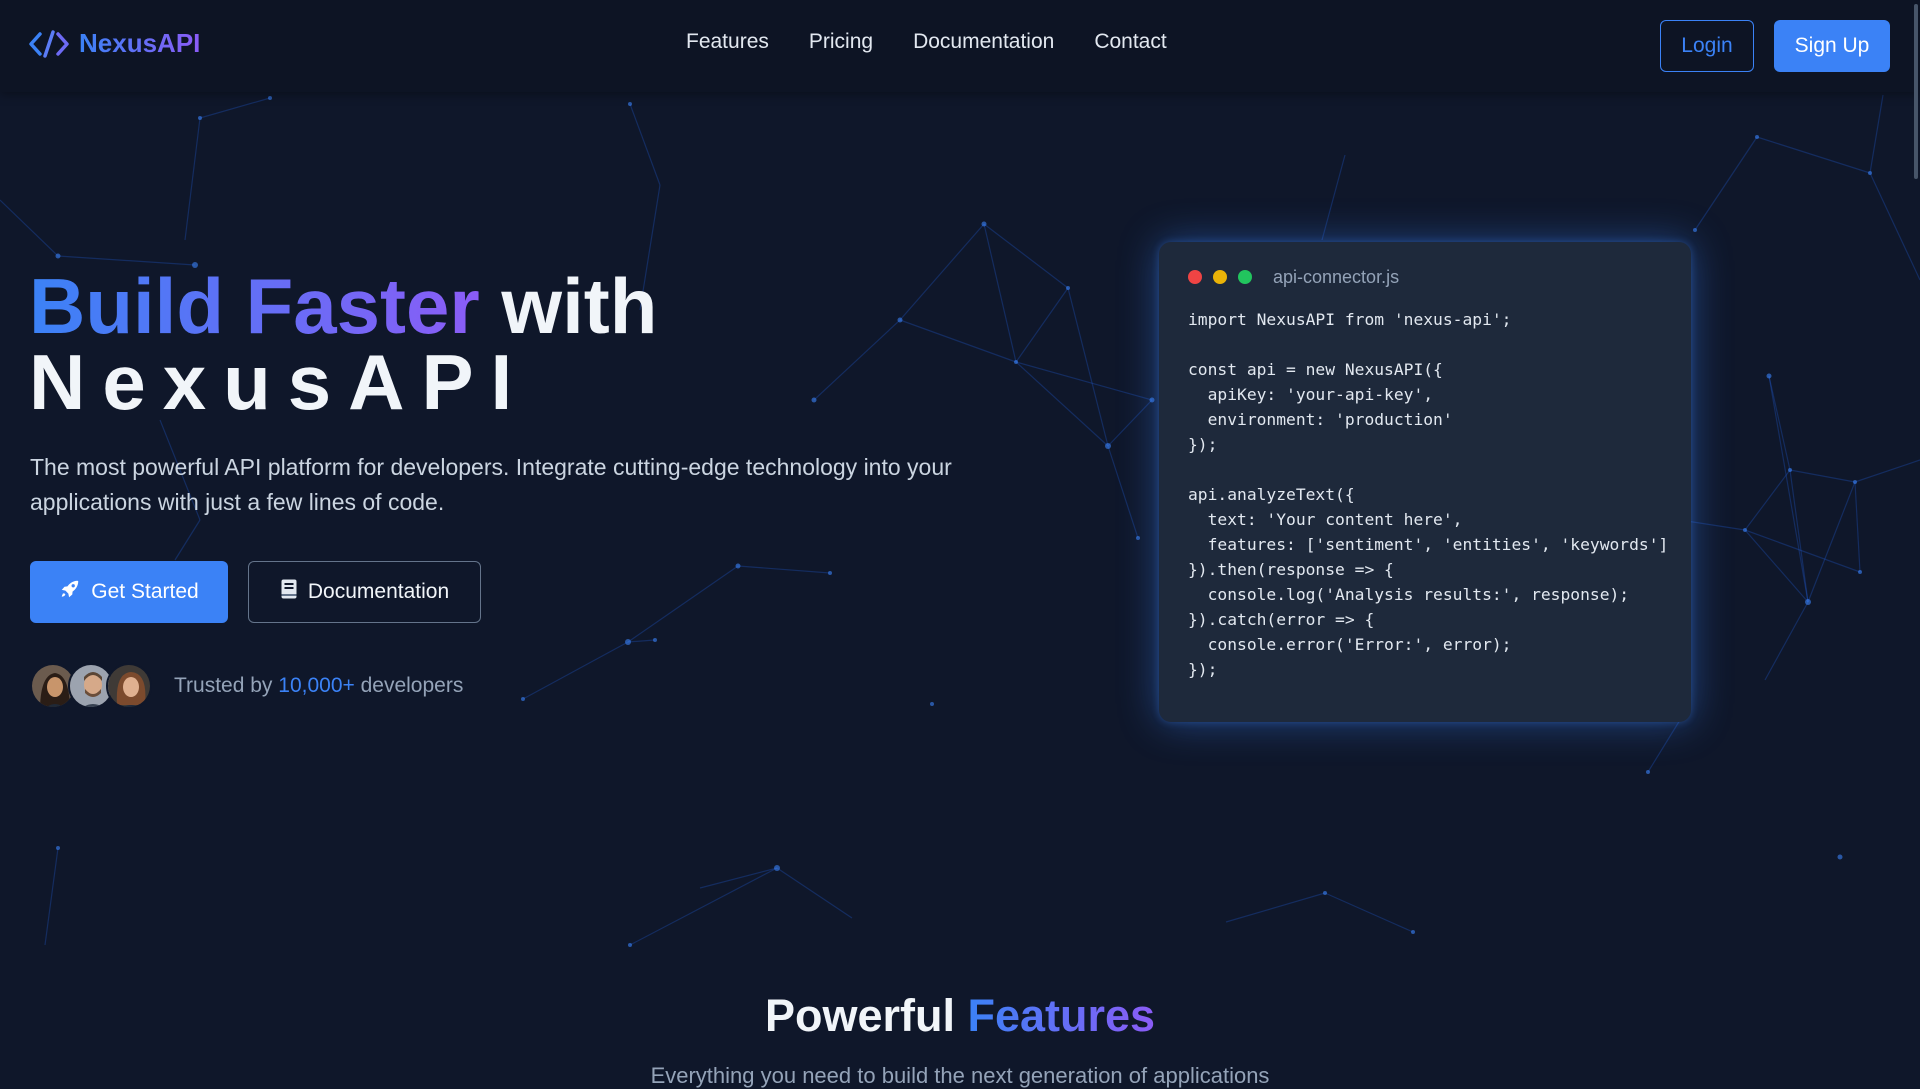  I want to click on code-window-header: api-connector.js, so click(1425, 277).